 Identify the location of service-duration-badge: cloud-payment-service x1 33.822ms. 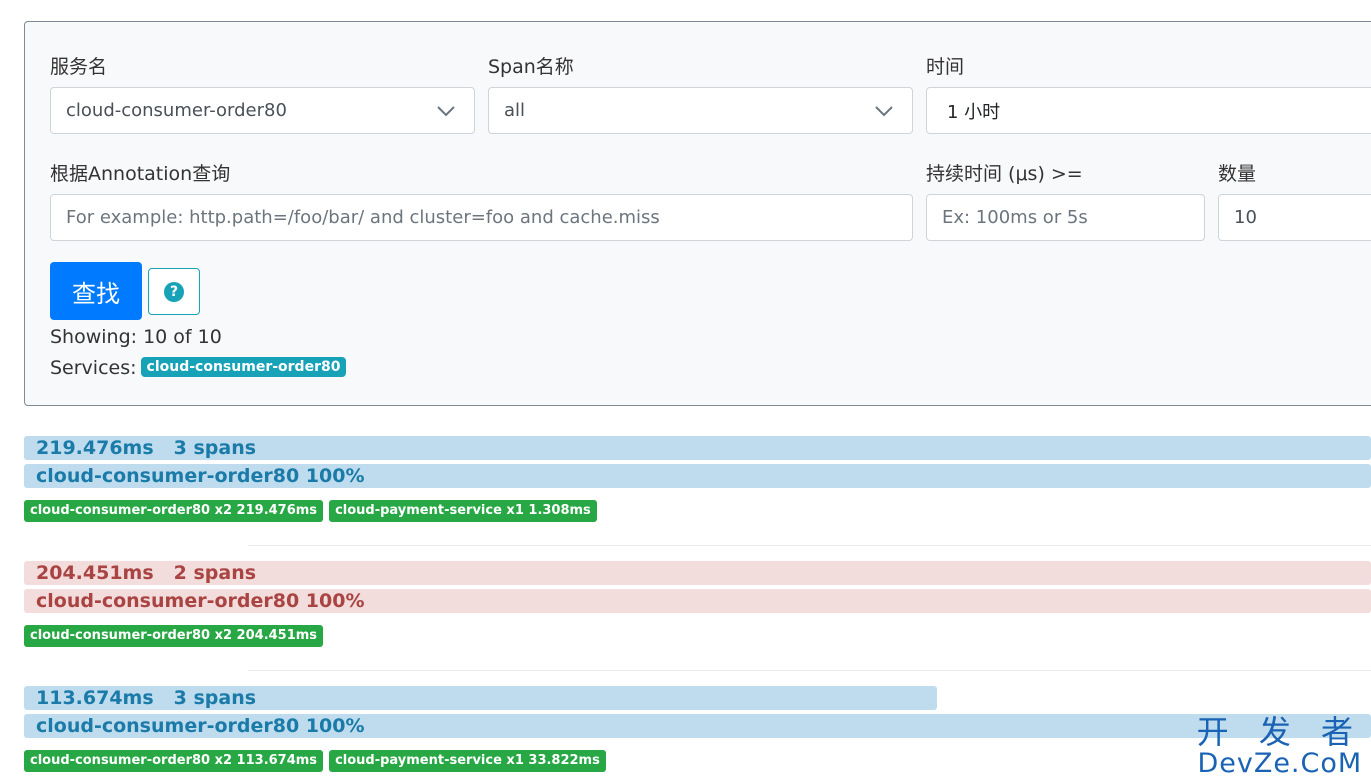
(467, 761).